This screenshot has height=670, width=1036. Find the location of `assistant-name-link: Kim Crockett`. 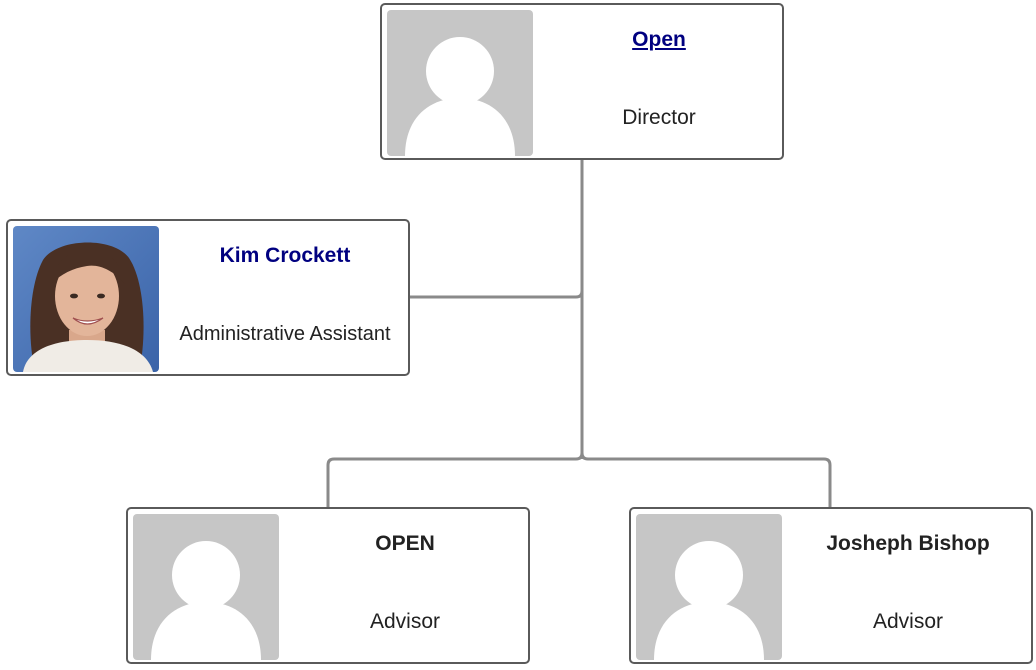

assistant-name-link: Kim Crockett is located at coordinates (285, 256).